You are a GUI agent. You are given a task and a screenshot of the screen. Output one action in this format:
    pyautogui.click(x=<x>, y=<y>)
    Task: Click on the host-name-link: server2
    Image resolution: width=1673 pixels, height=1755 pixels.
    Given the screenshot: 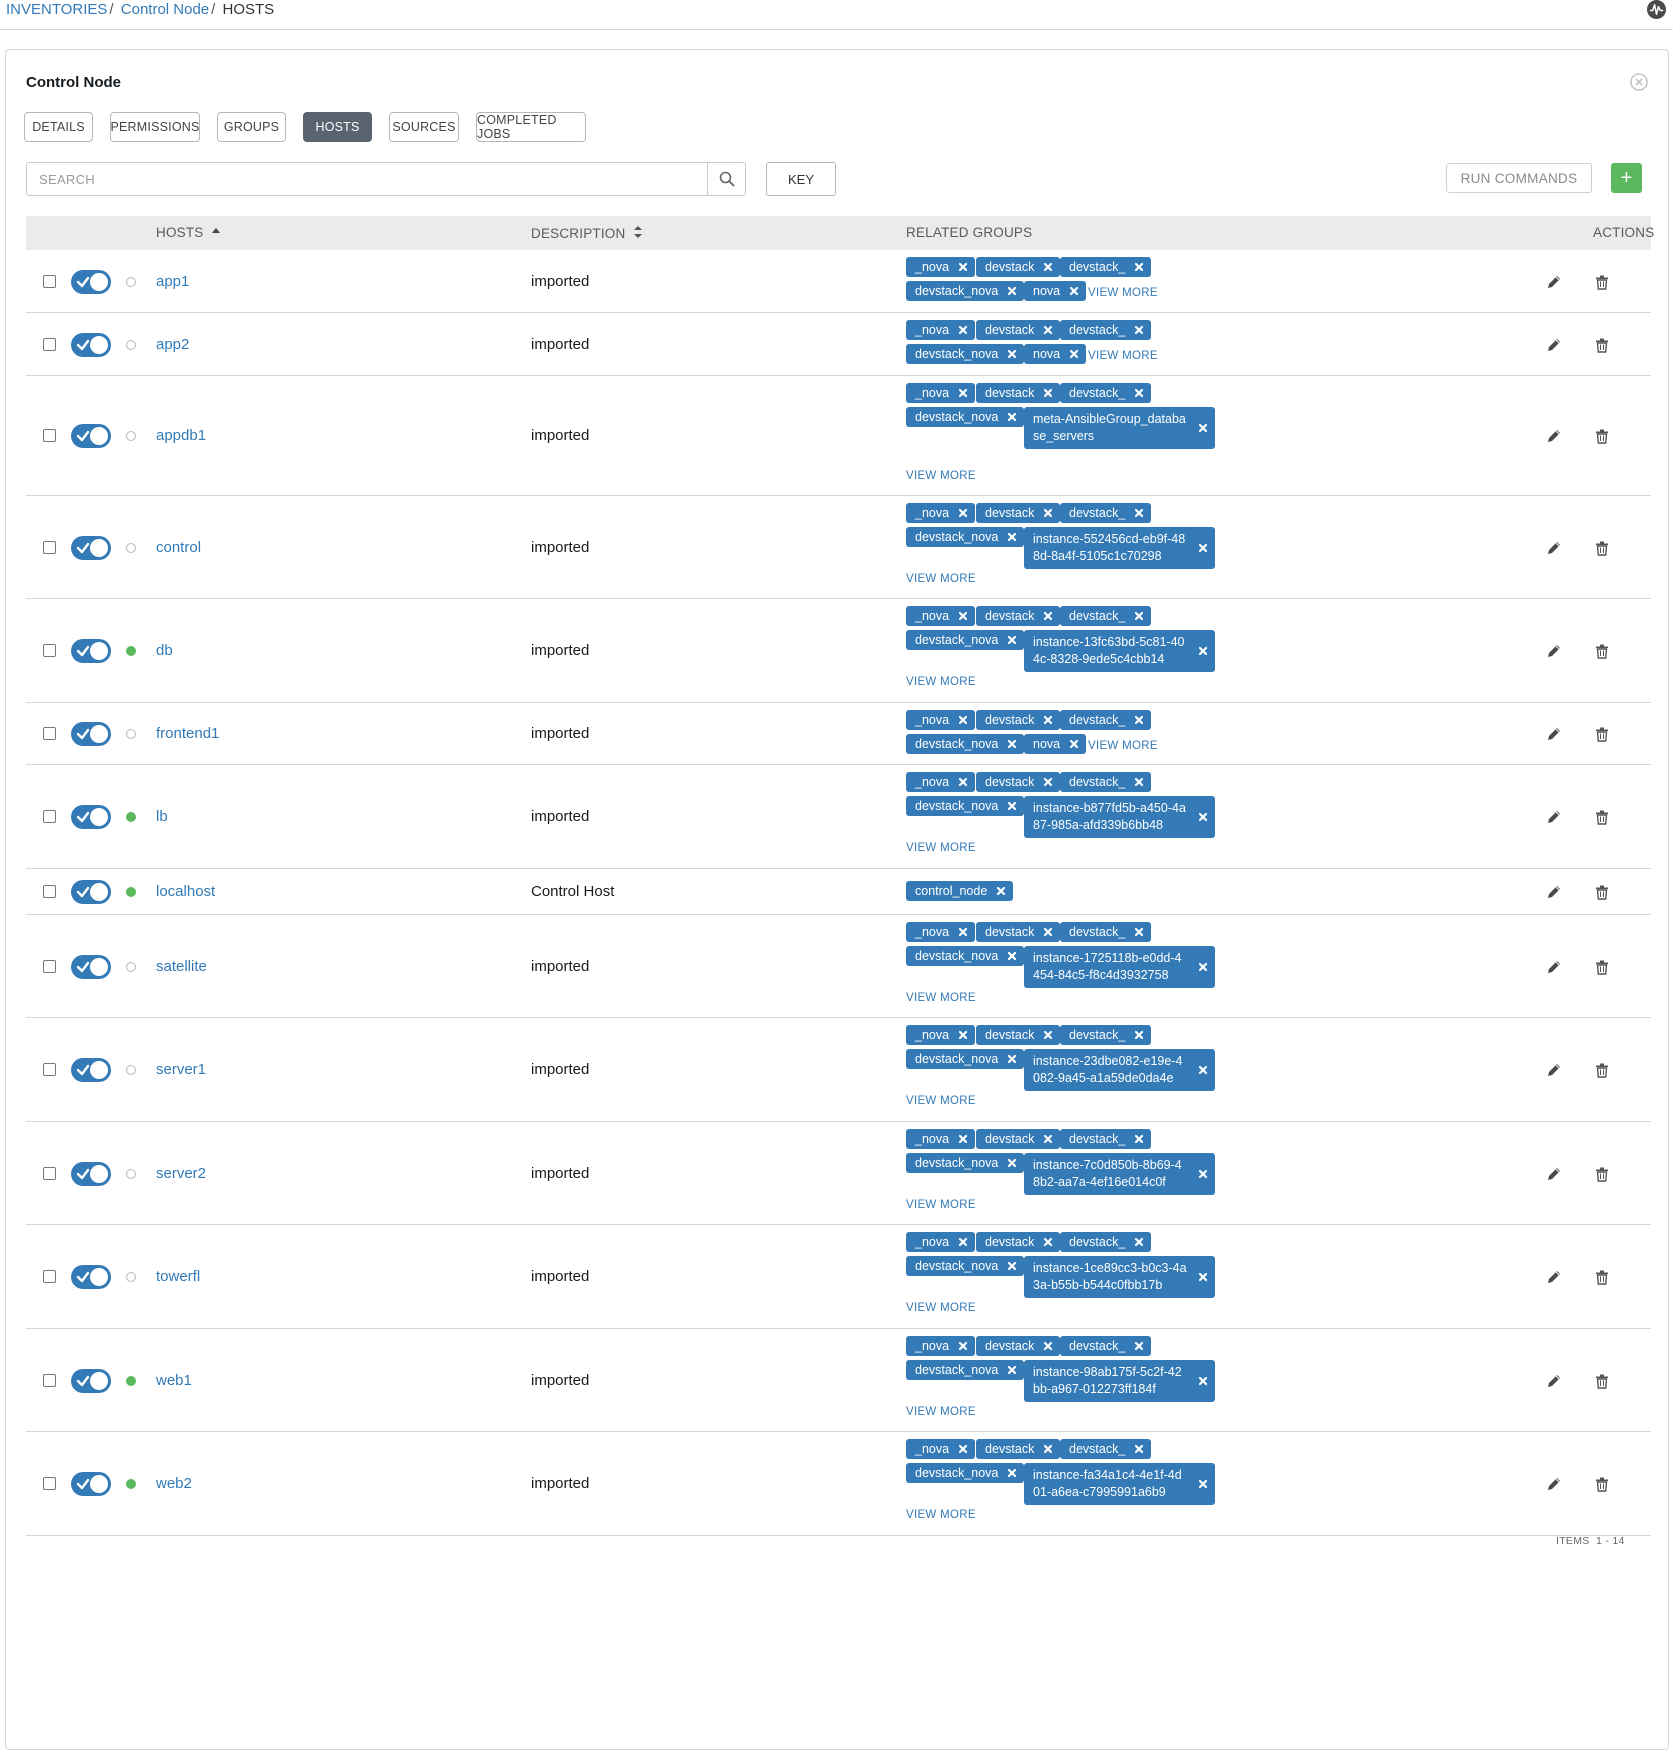 What is the action you would take?
    pyautogui.click(x=181, y=1174)
    